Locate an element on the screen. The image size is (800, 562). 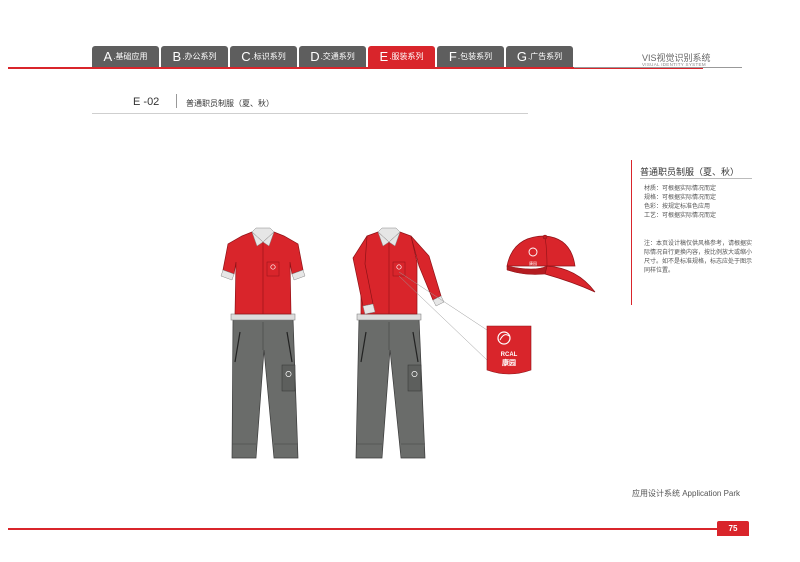
spec-material: 材质：可根据实际情况而定 is located at coordinates (680, 189).